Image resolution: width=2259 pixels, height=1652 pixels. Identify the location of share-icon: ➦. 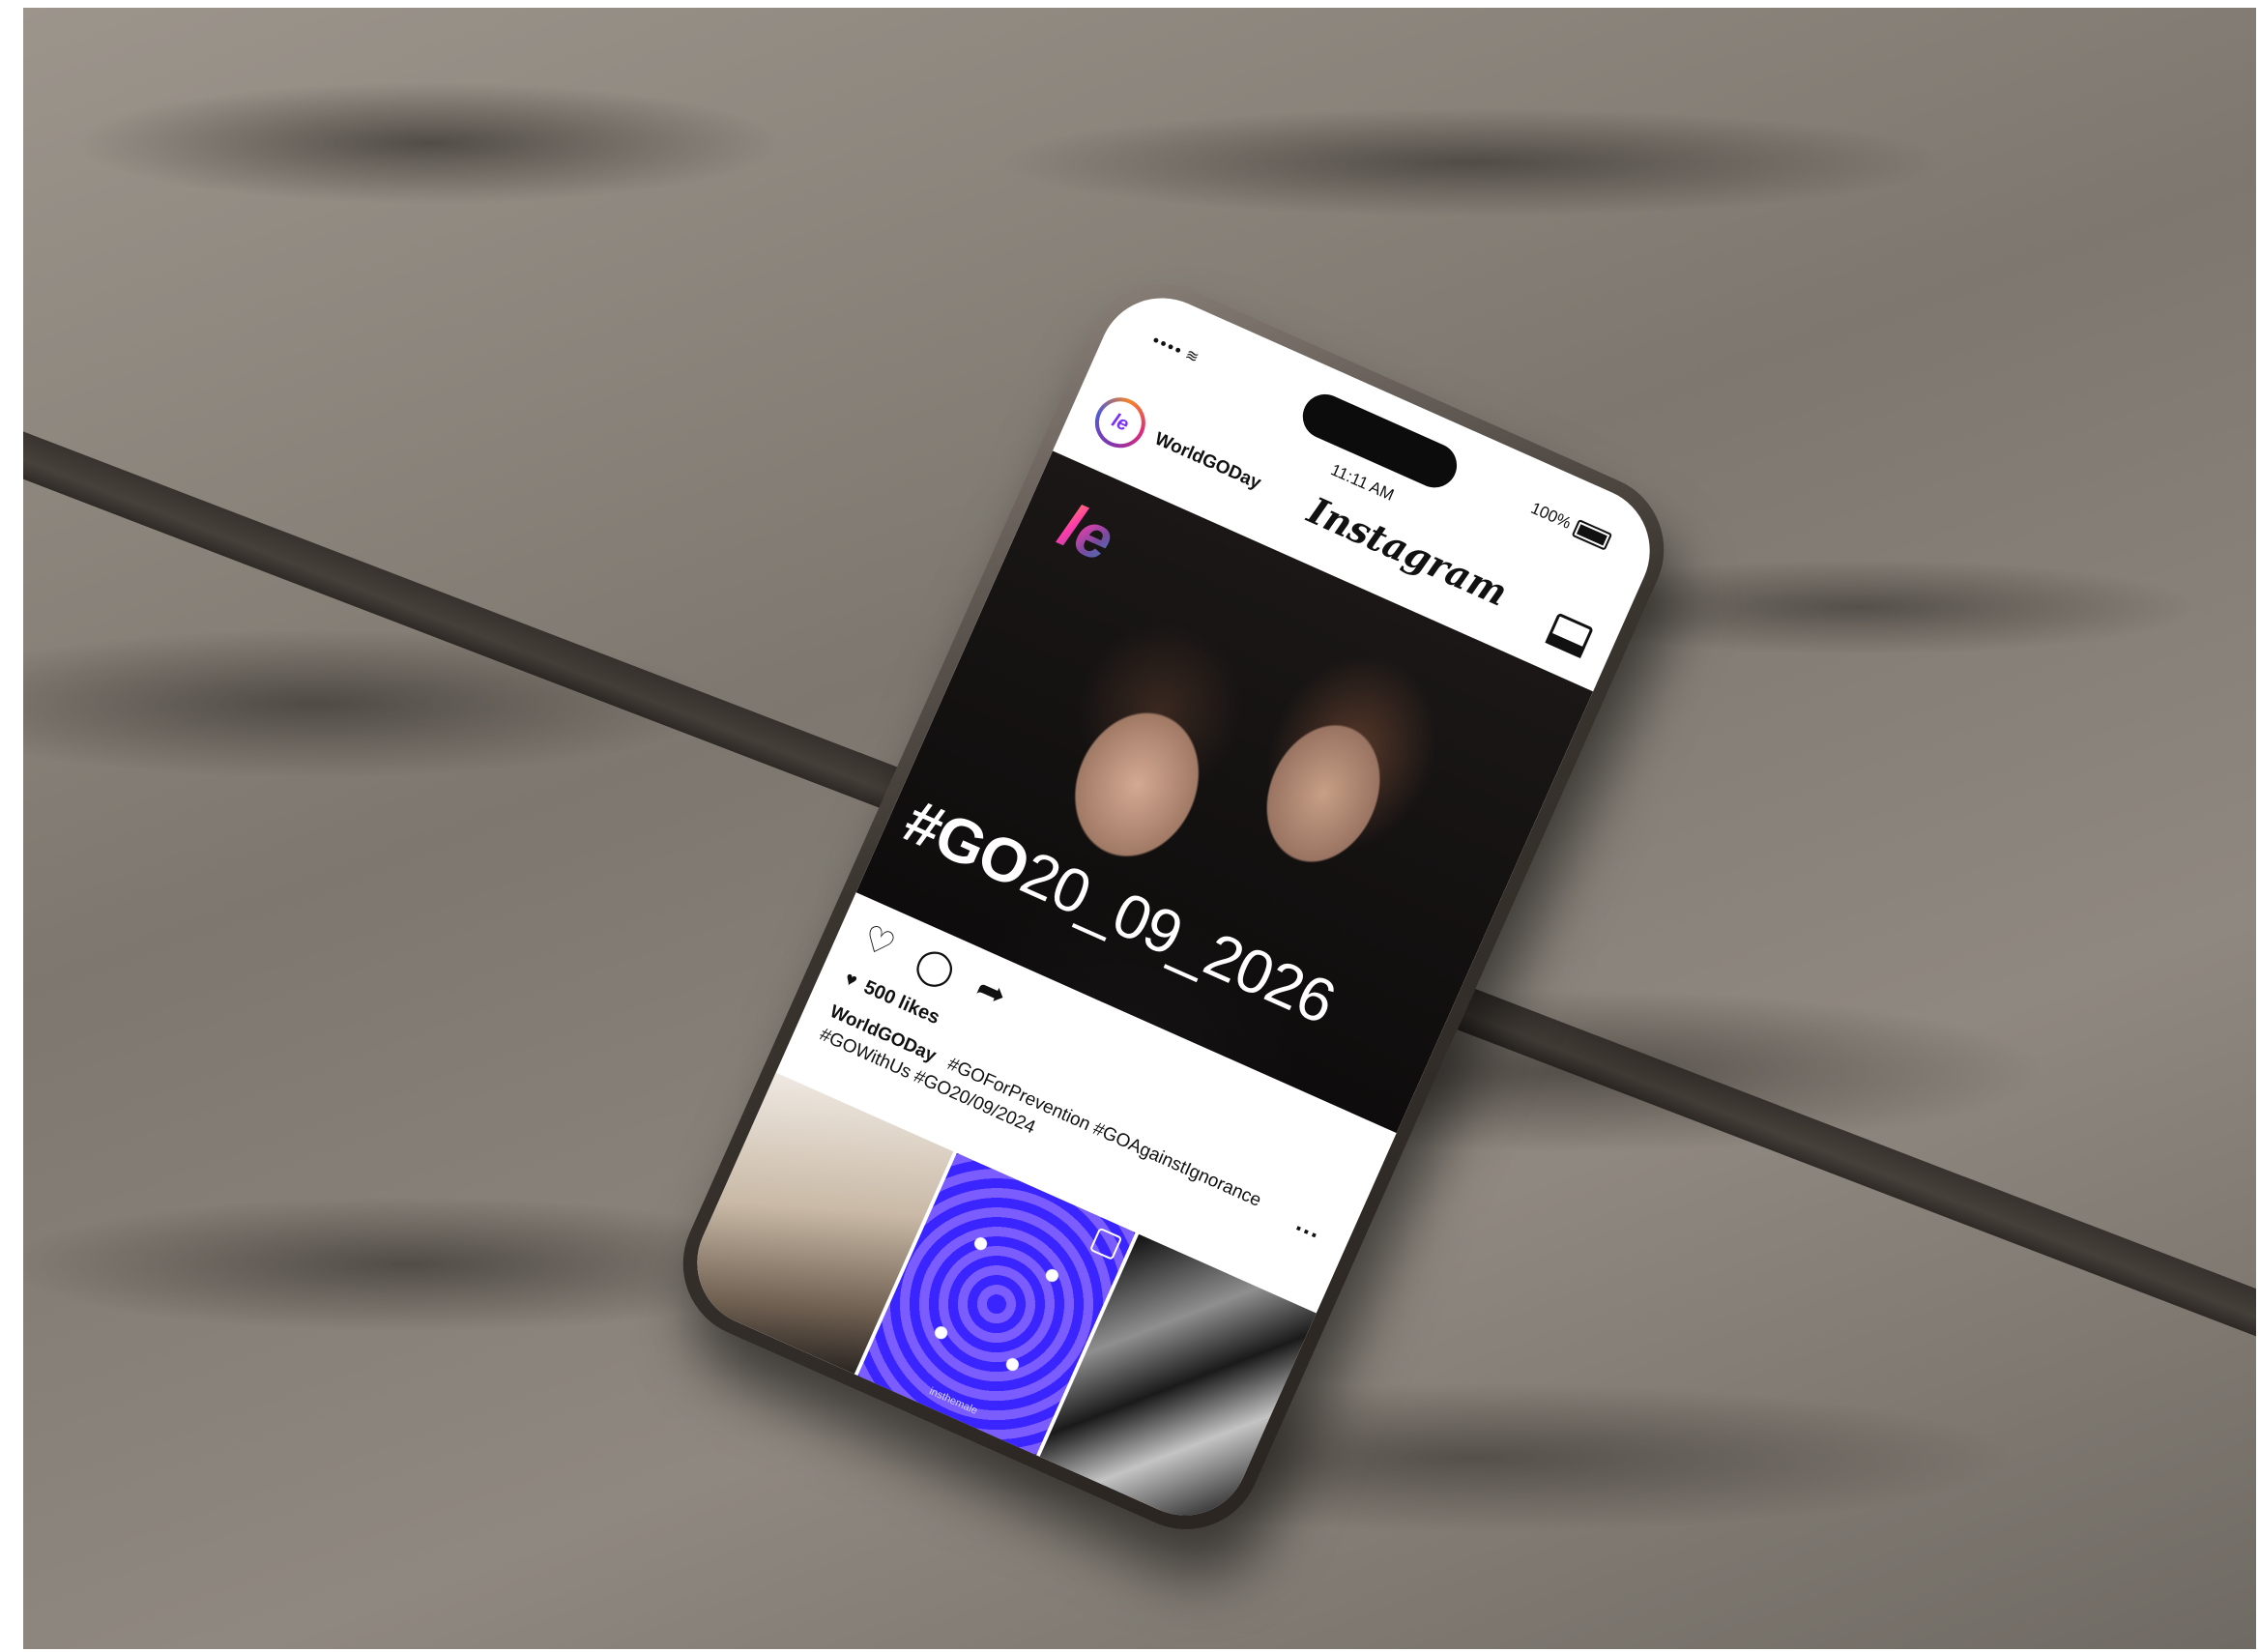
(991, 992).